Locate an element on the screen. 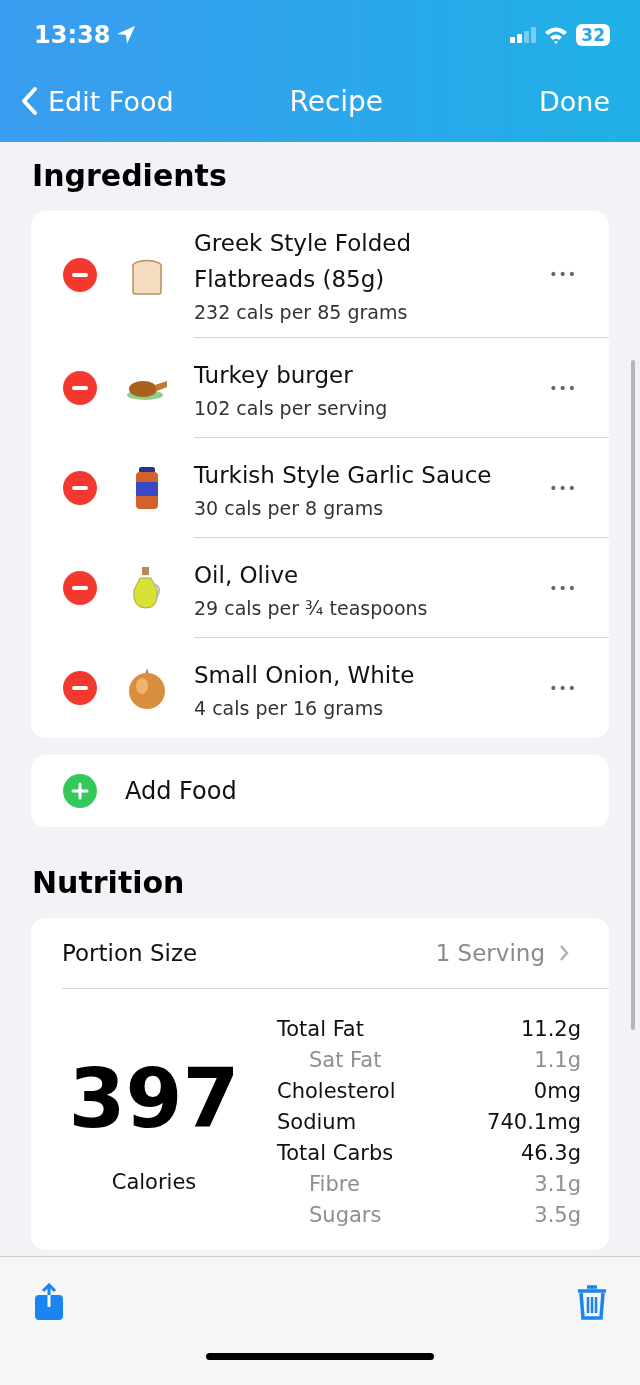 This screenshot has height=1385, width=640. section-title: Ingredients is located at coordinates (129, 176).